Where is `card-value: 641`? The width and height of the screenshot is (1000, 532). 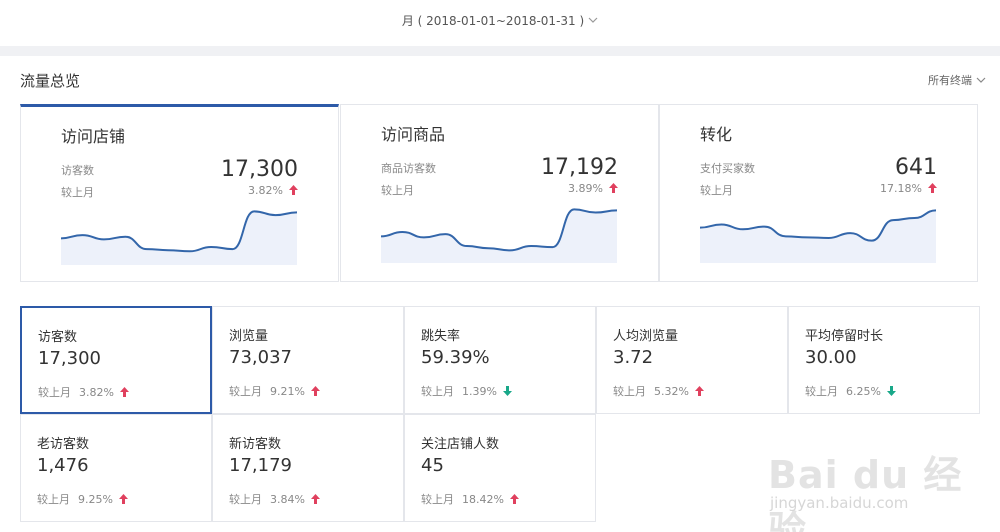
card-value: 641 is located at coordinates (916, 167).